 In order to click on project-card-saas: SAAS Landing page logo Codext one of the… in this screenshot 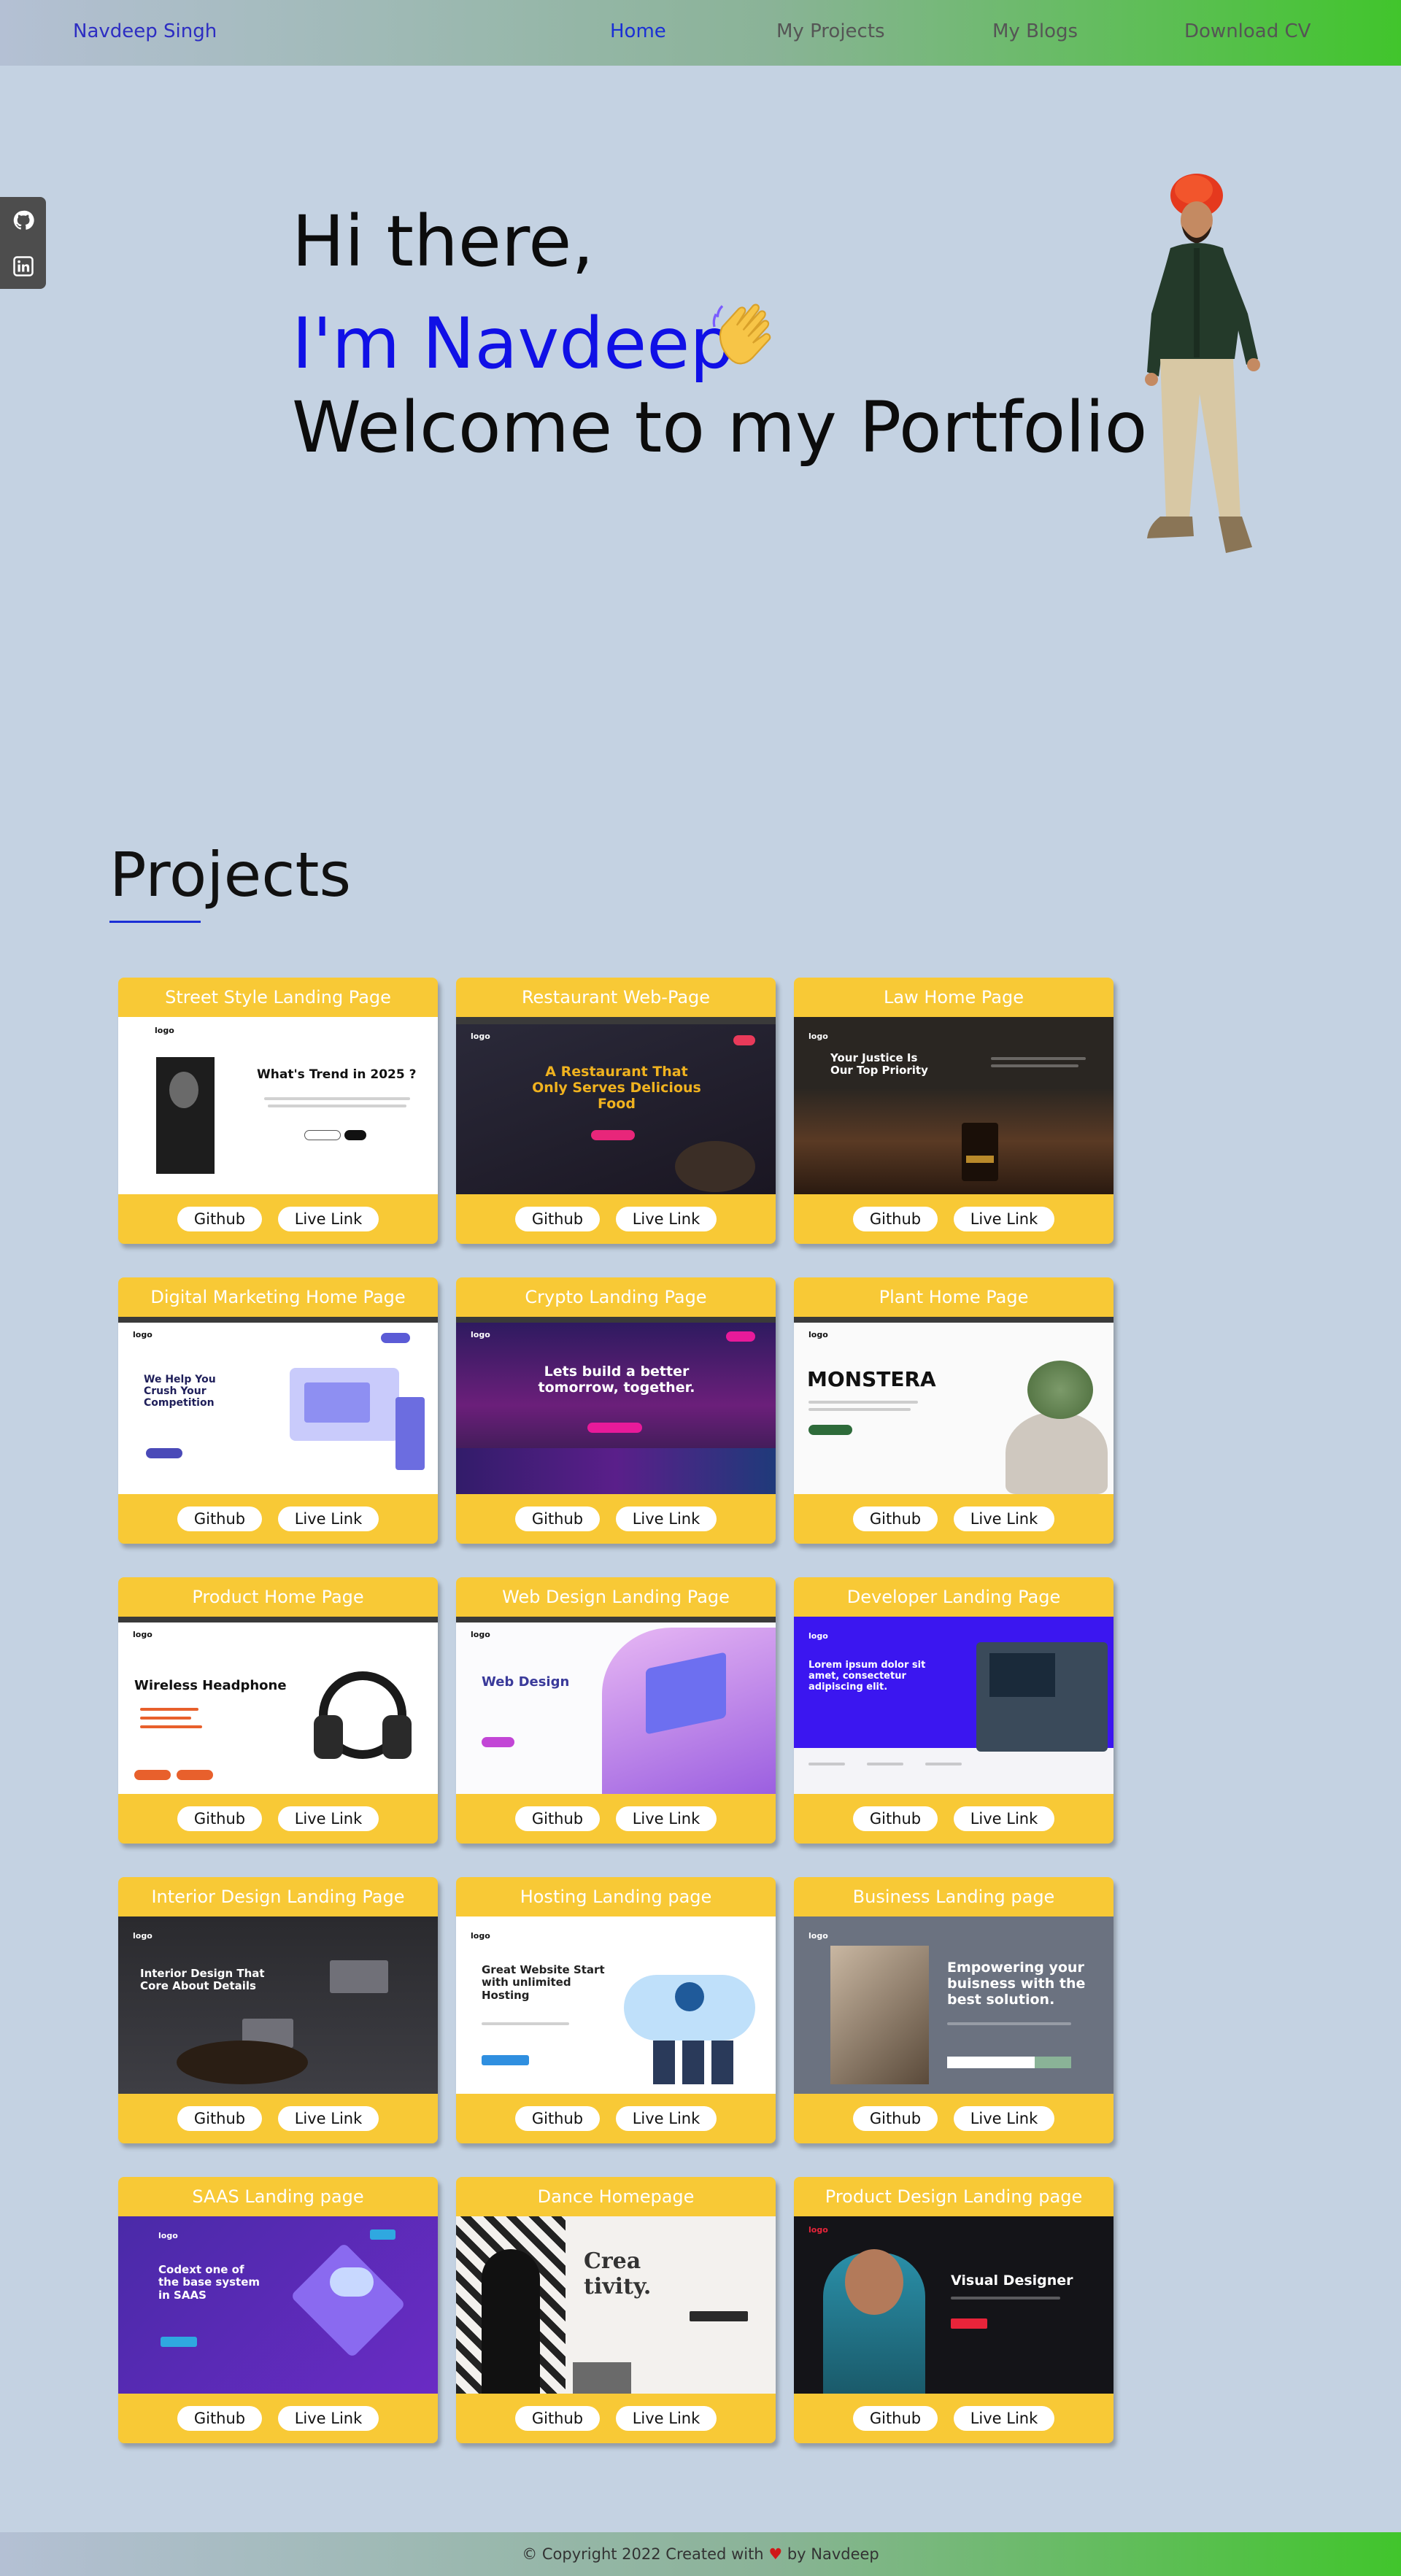, I will do `click(278, 2310)`.